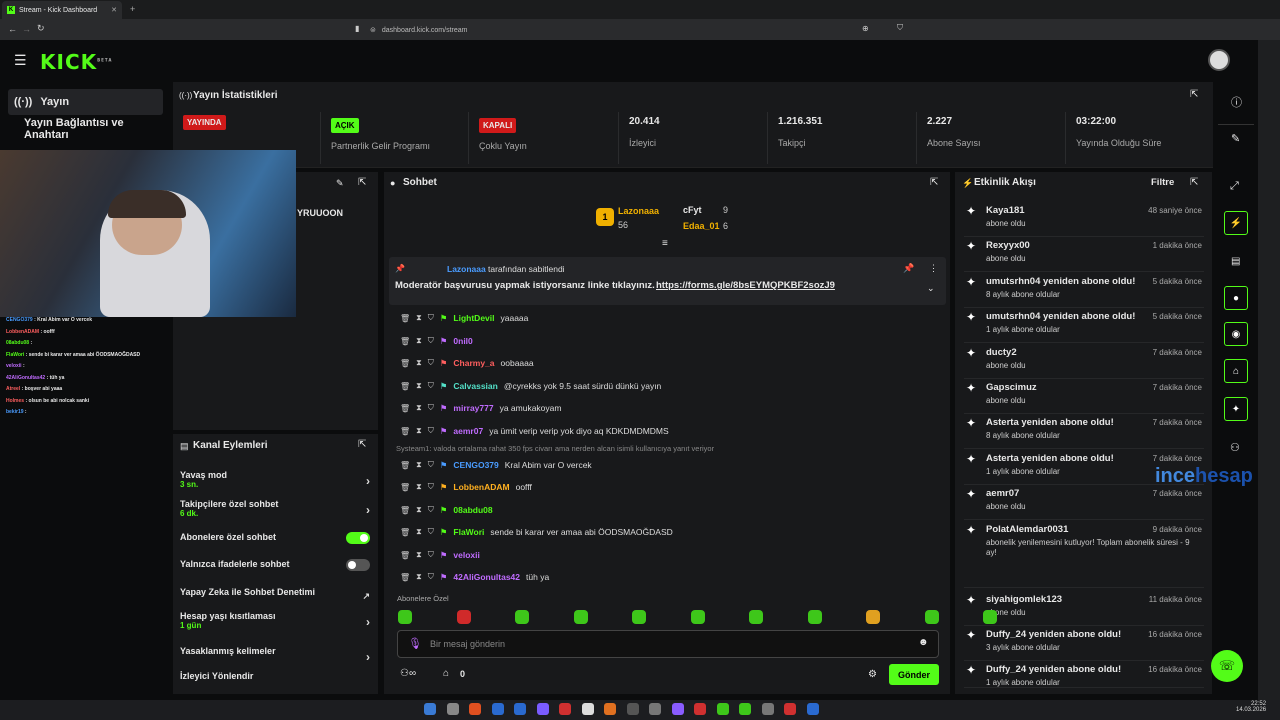 This screenshot has height=720, width=1280. Describe the element at coordinates (914, 674) in the screenshot. I see `send-button: Gönder` at that location.